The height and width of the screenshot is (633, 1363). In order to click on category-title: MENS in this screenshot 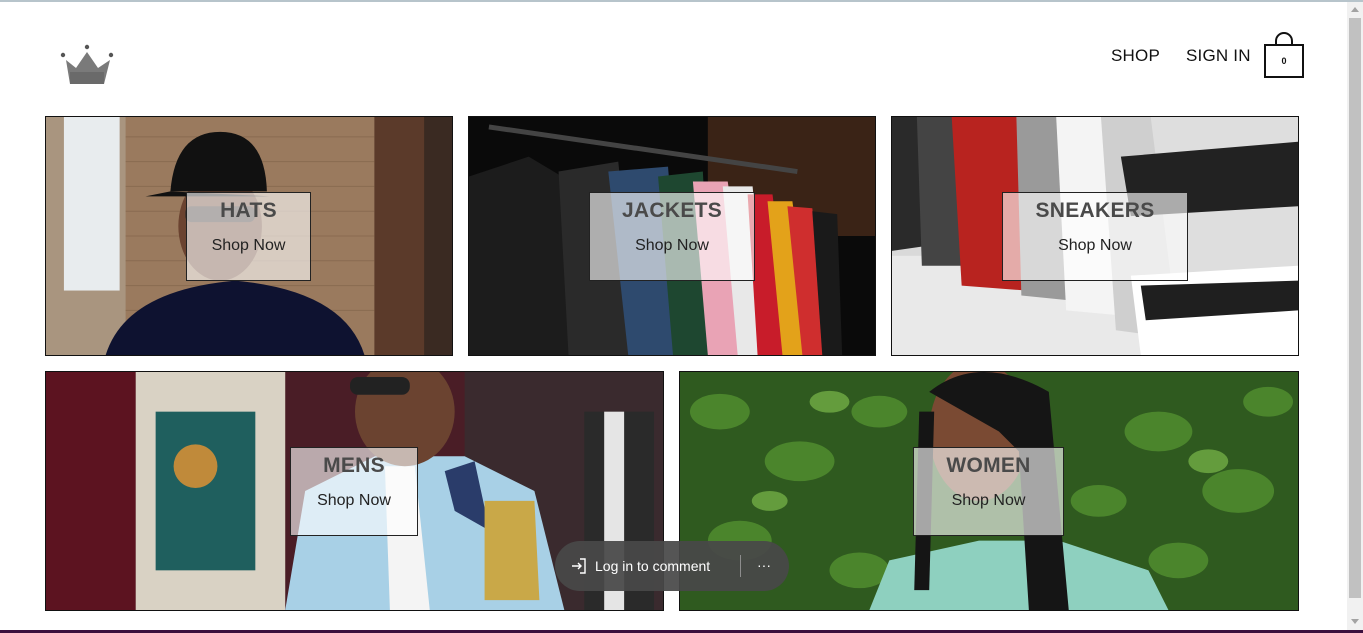, I will do `click(354, 465)`.